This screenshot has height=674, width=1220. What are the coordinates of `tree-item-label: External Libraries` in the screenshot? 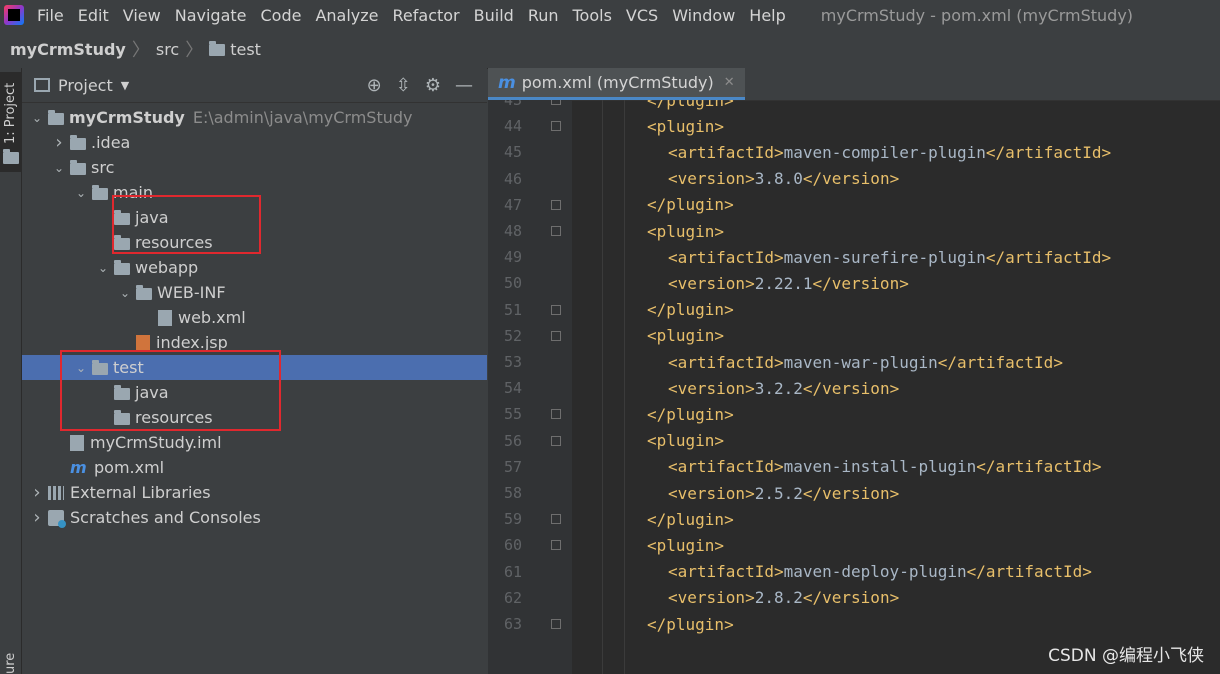 It's located at (140, 492).